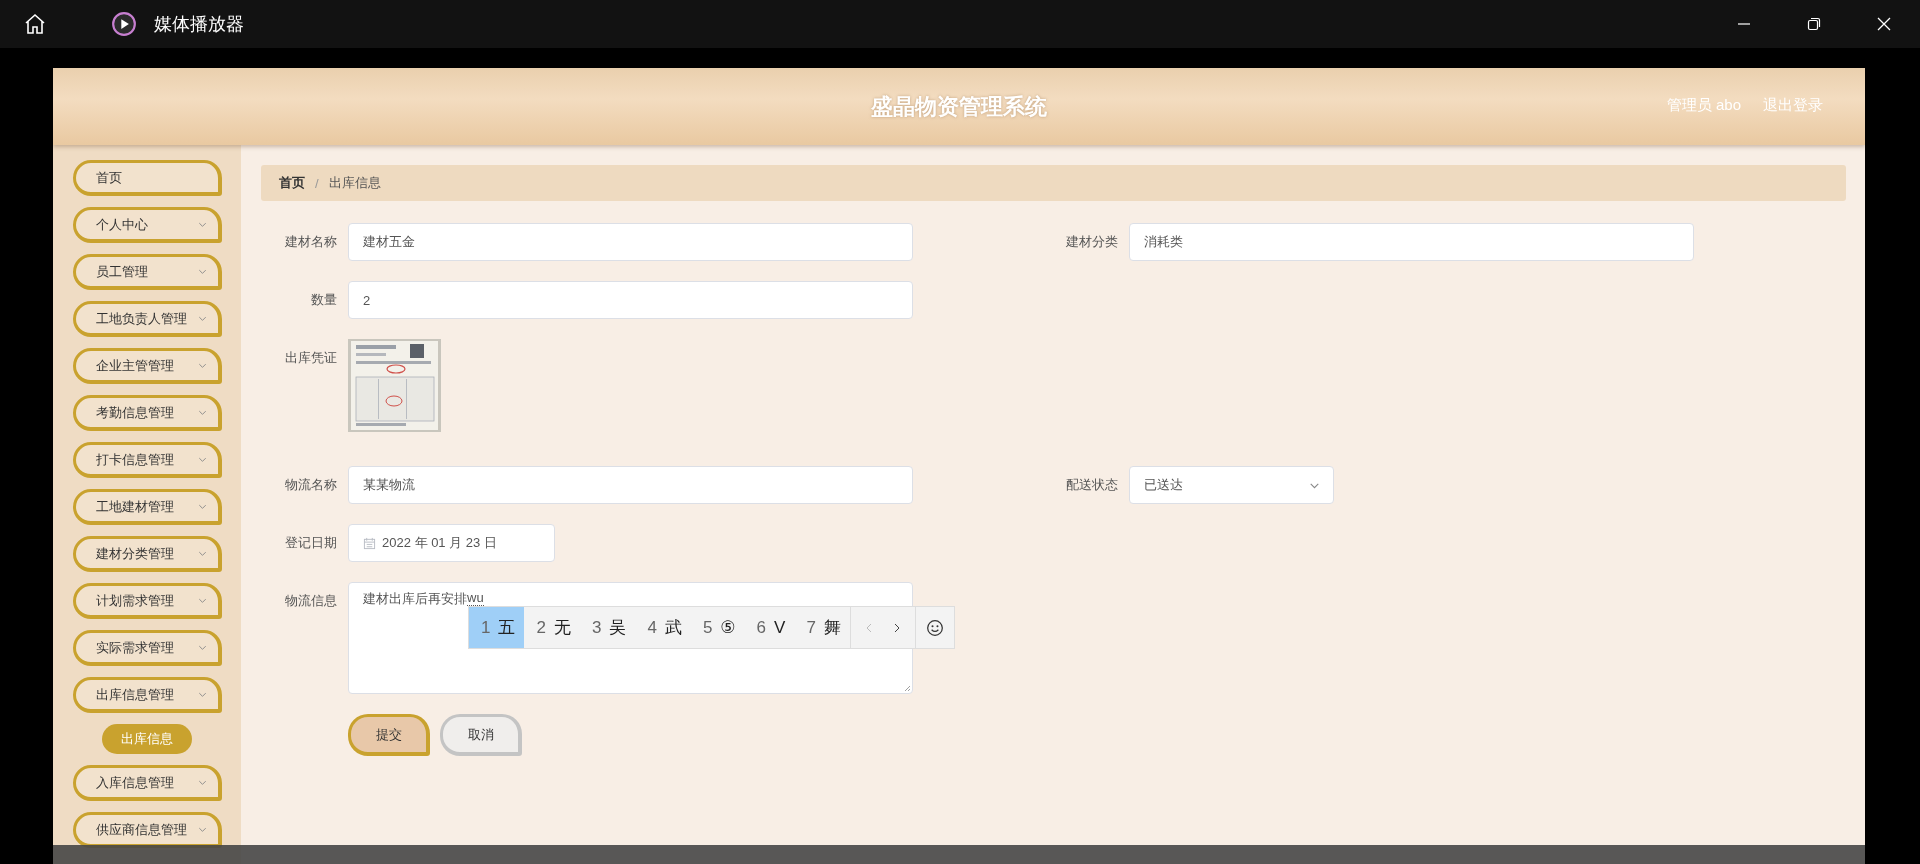 The width and height of the screenshot is (1920, 864). I want to click on field-label: 数量, so click(323, 300).